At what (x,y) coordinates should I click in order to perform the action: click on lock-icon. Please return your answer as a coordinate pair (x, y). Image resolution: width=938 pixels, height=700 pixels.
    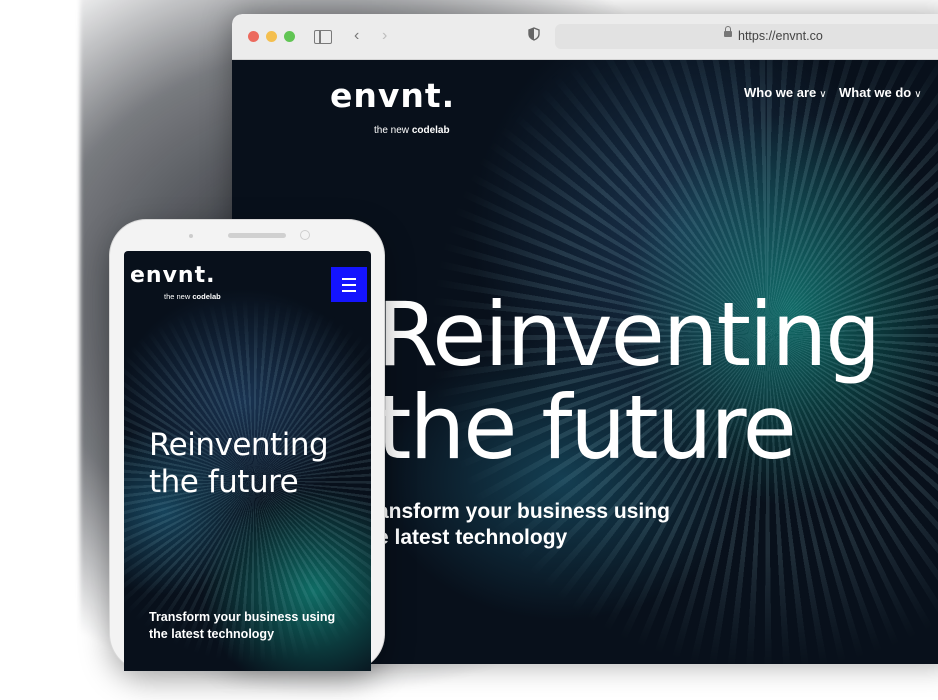
    Looking at the image, I should click on (728, 31).